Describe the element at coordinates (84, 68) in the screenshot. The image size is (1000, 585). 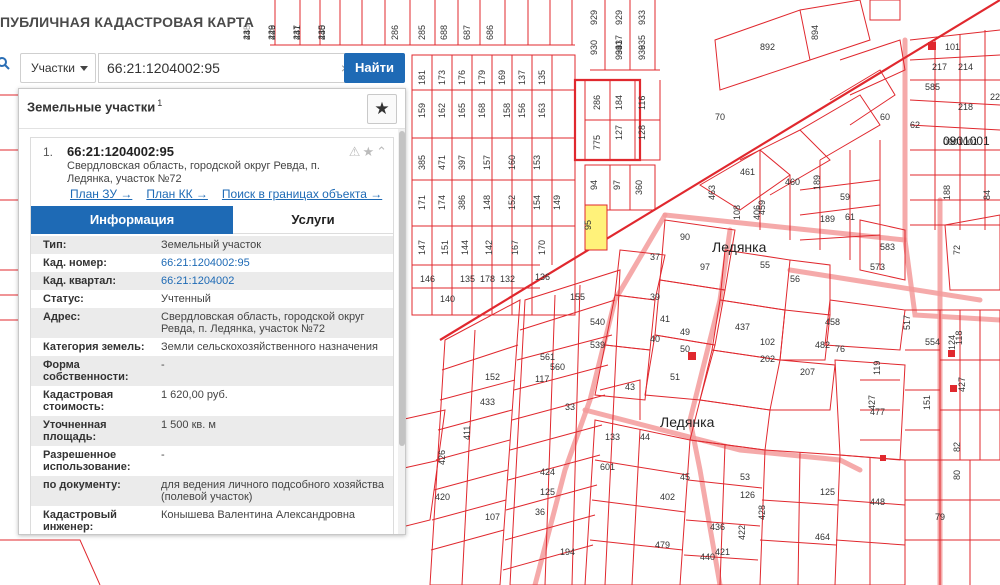
I see `chevron-down-icon` at that location.